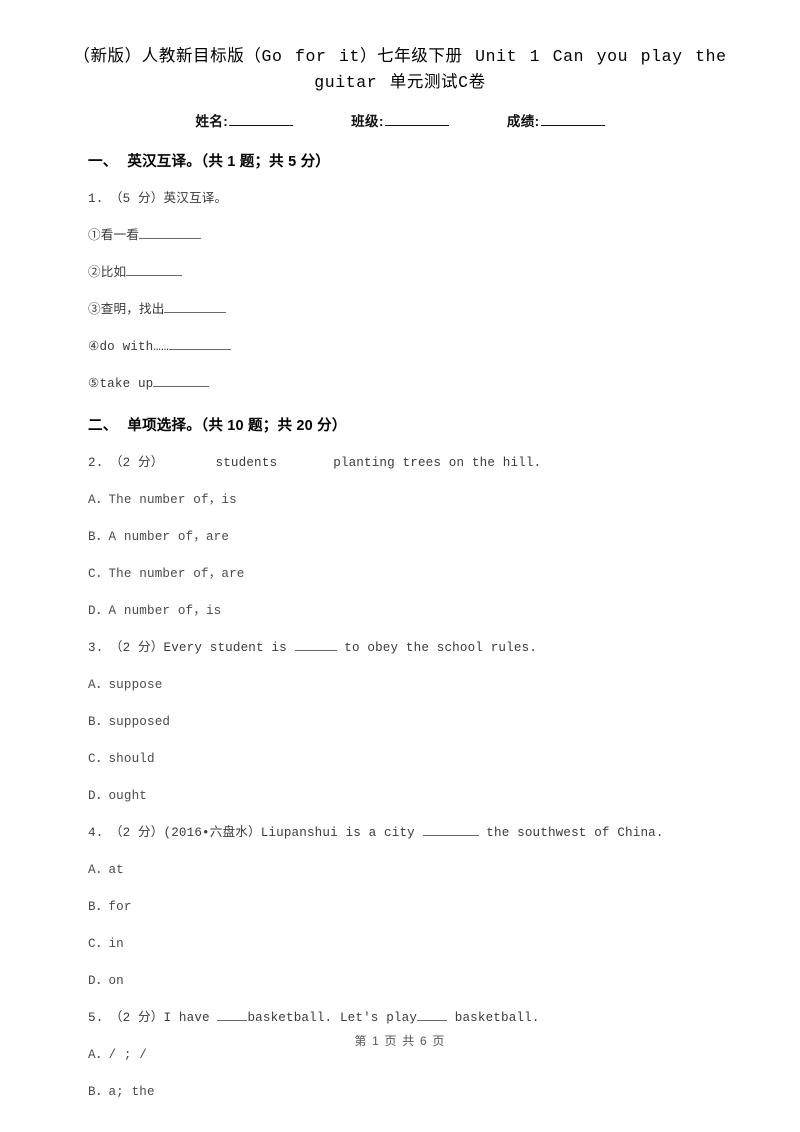  What do you see at coordinates (413, 685) in the screenshot?
I see `question-3-option-a: A．suppose` at bounding box center [413, 685].